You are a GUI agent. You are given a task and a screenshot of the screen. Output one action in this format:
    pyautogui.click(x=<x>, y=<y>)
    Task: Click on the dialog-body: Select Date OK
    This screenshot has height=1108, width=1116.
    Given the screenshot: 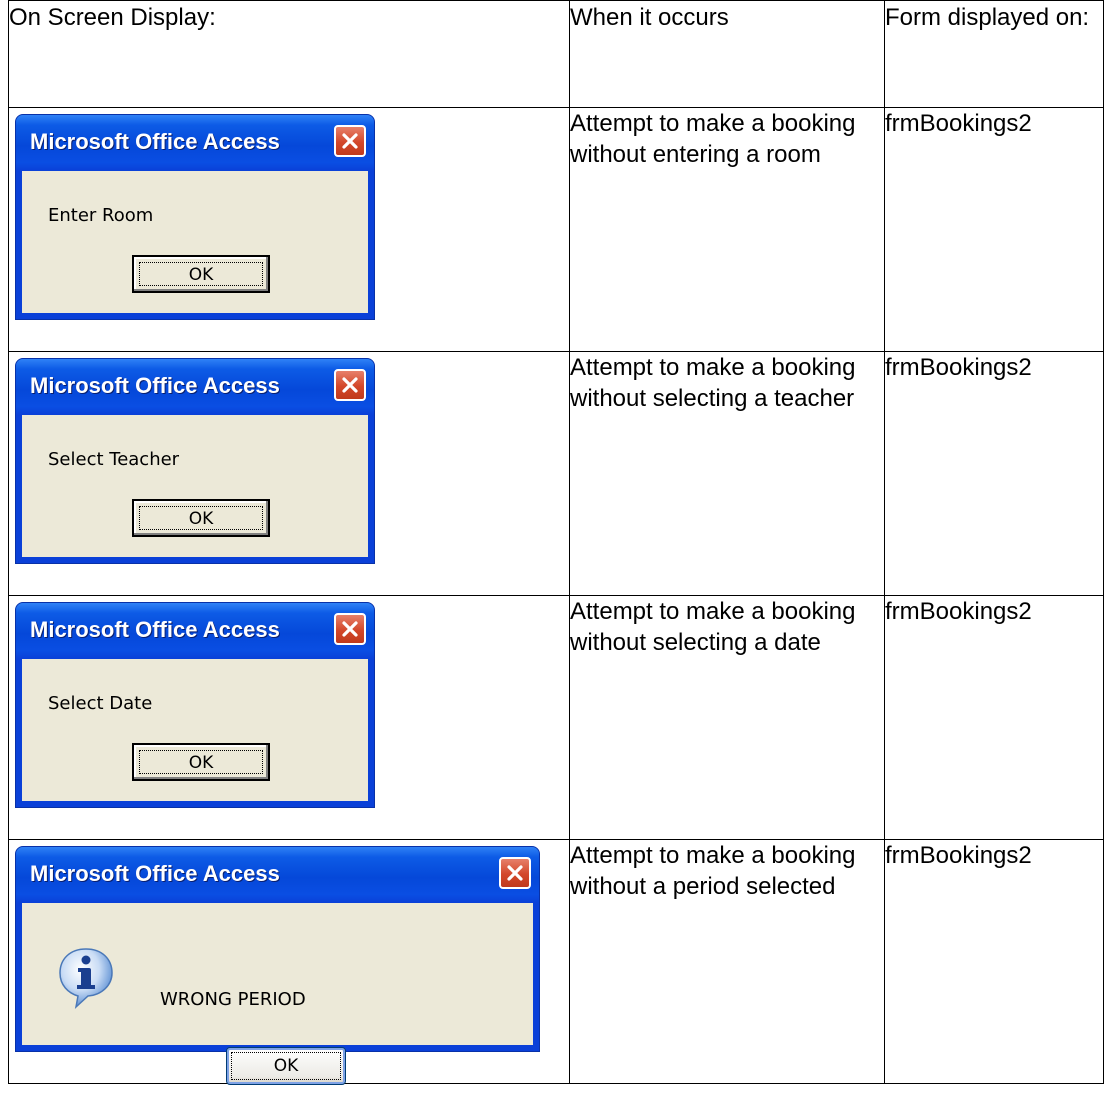 What is the action you would take?
    pyautogui.click(x=195, y=730)
    